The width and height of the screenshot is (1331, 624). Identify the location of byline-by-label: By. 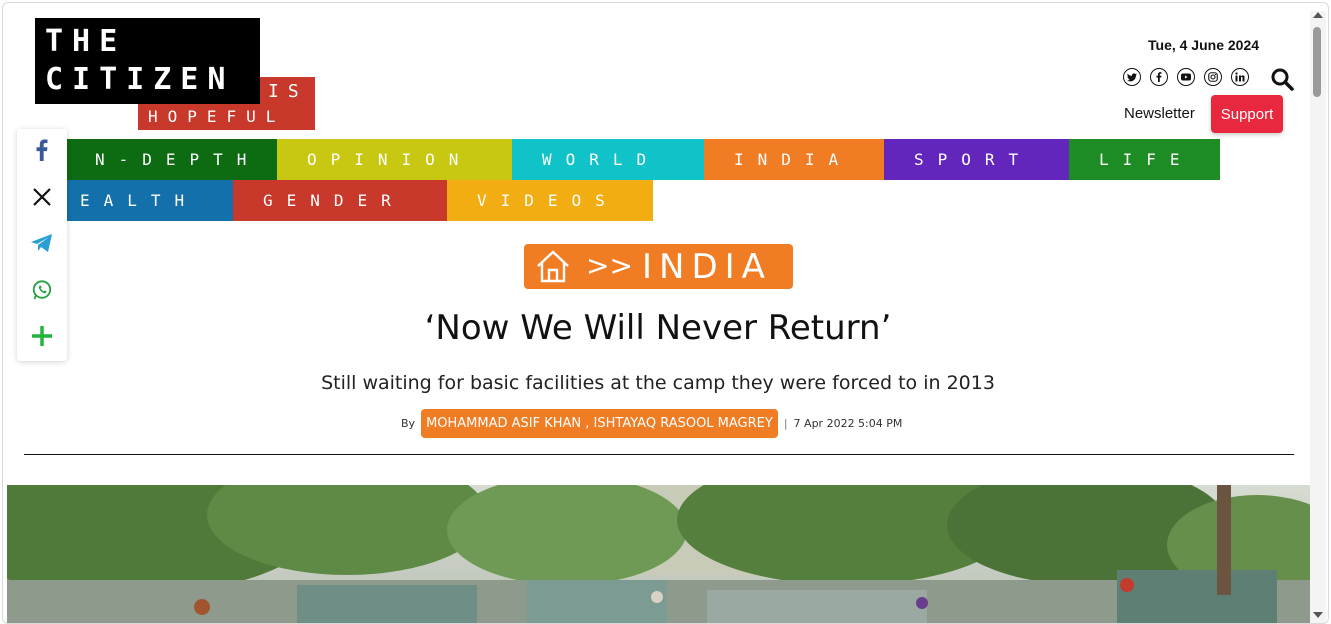
(408, 423).